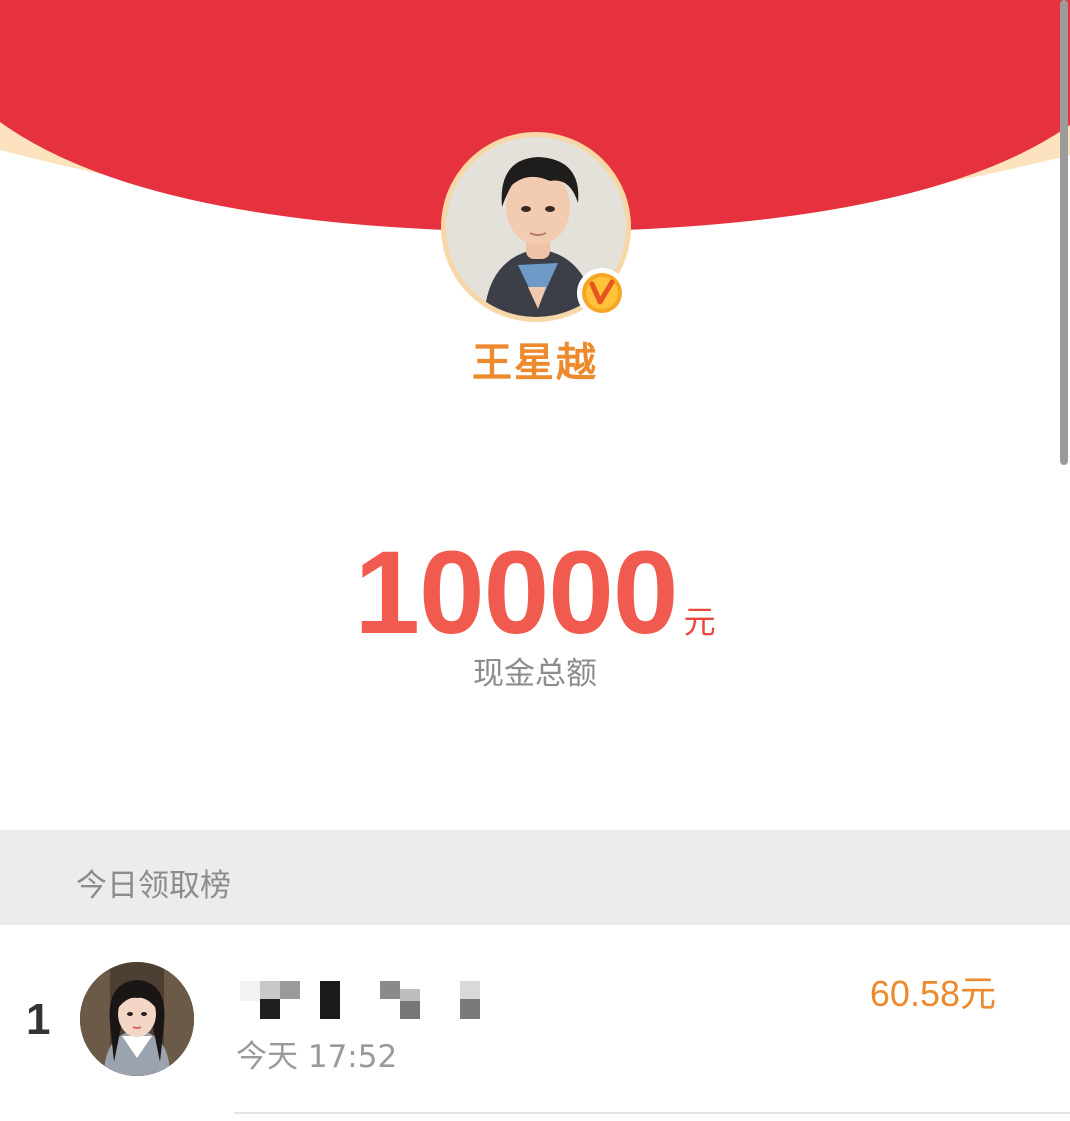  I want to click on scrollbar, so click(1064, 232).